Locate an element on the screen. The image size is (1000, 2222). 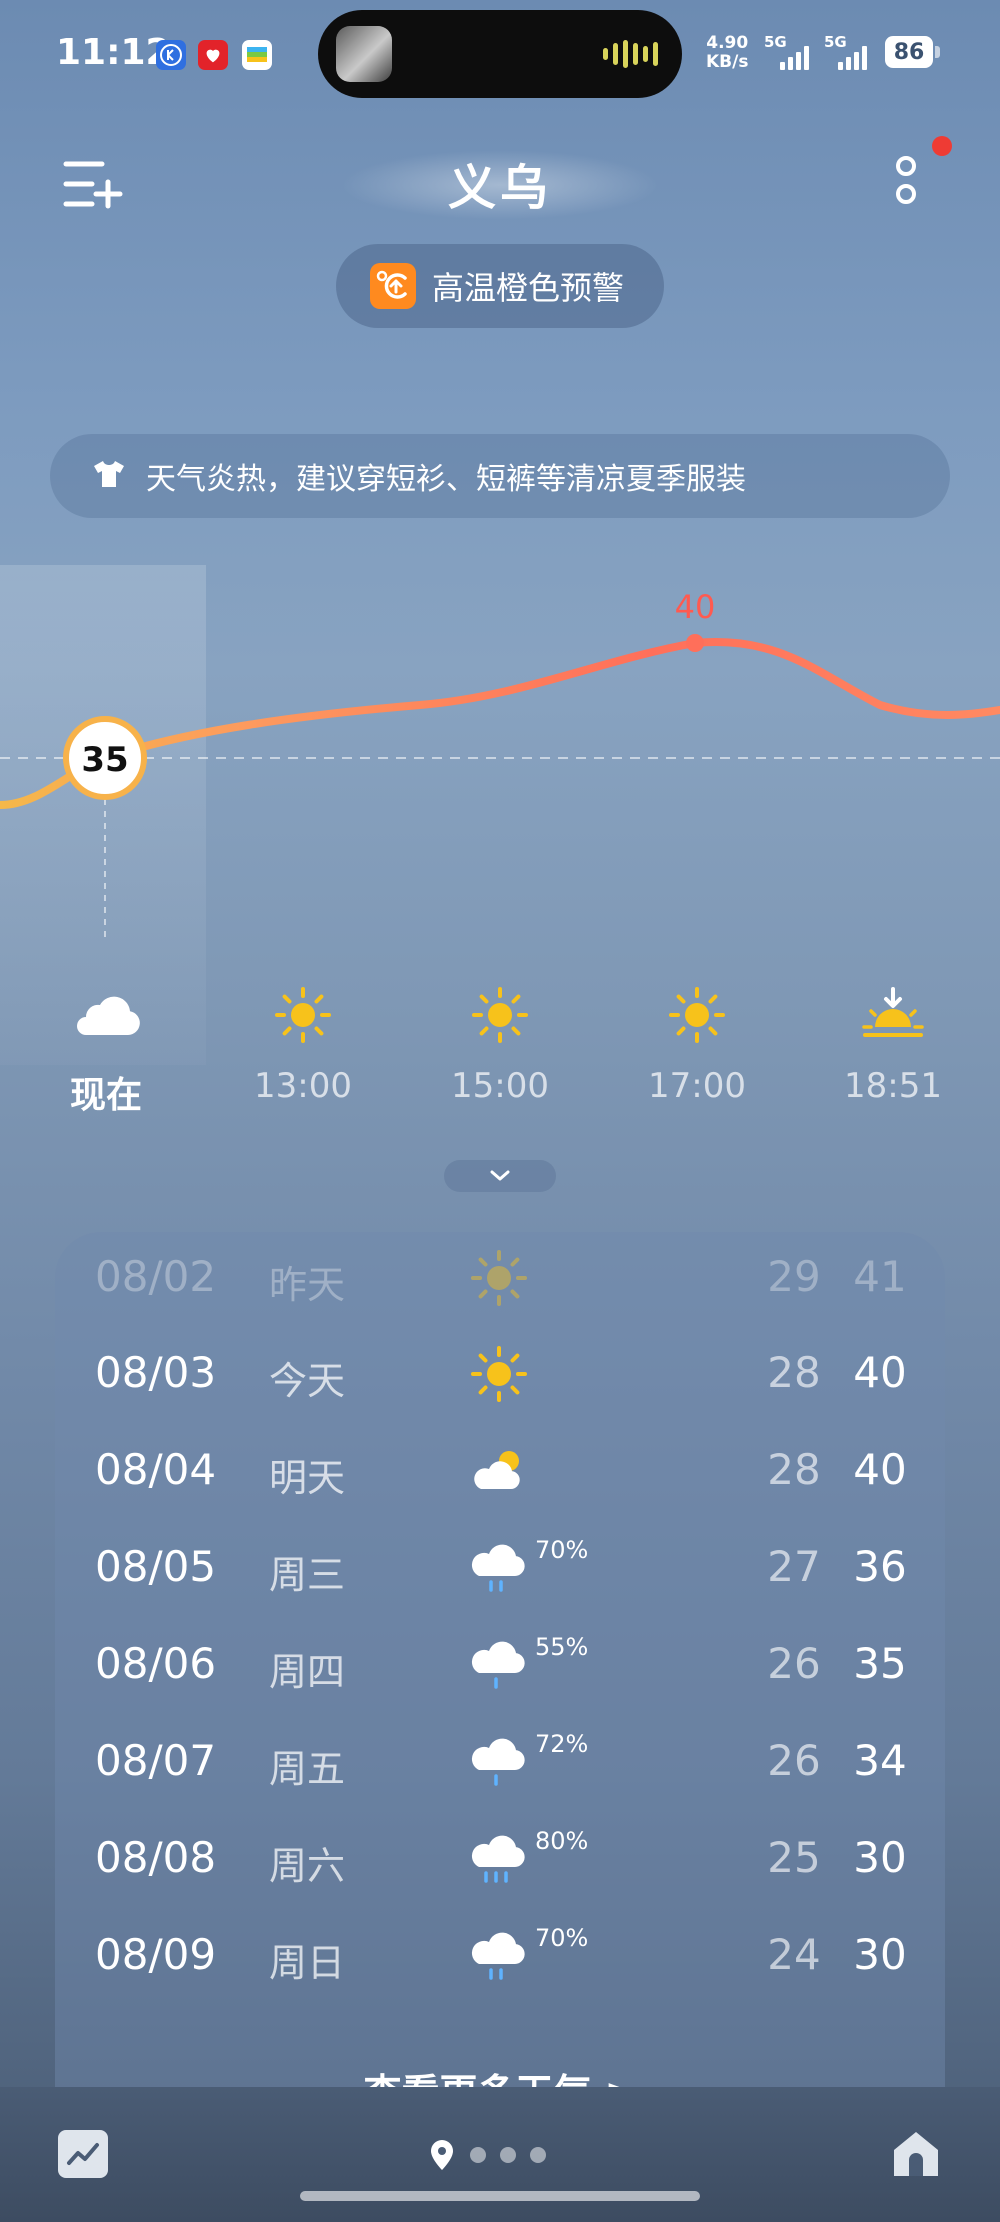
battery-indicator: 86 is located at coordinates (909, 52).